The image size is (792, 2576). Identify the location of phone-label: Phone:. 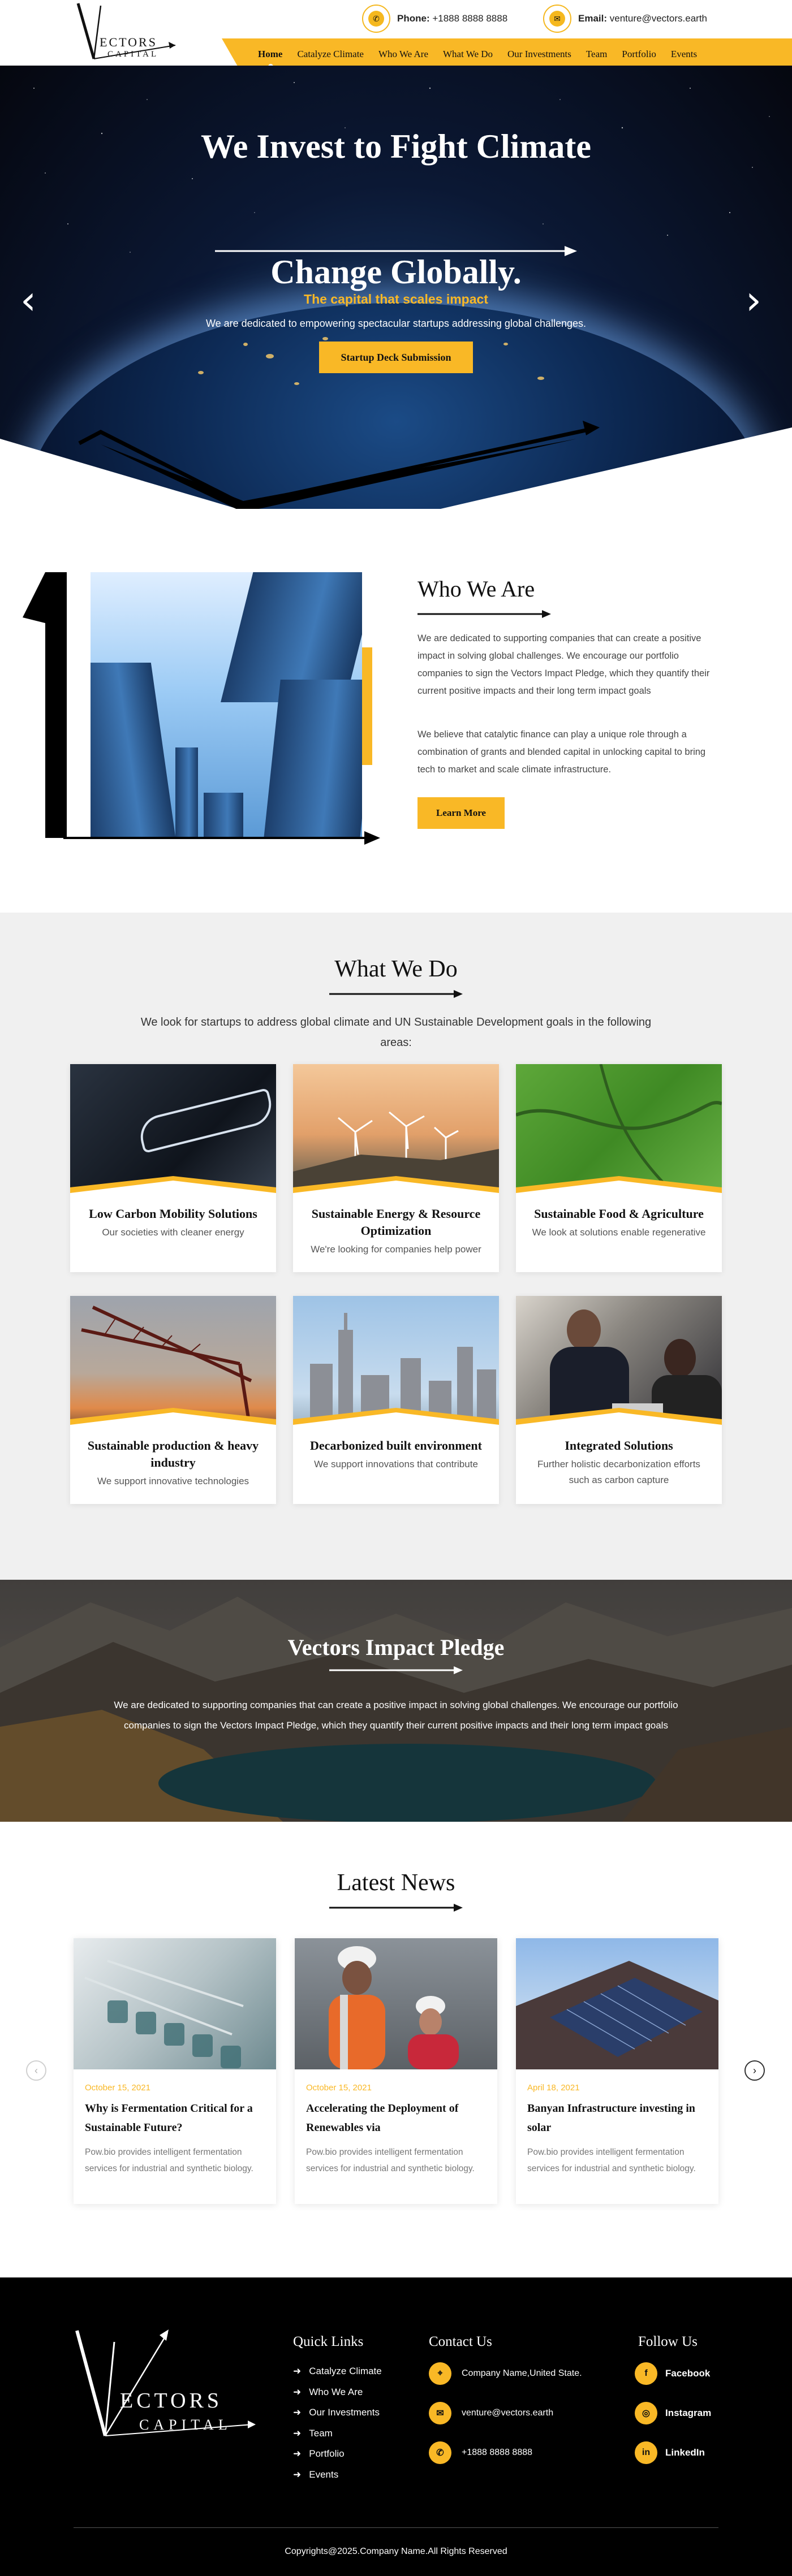
(413, 18).